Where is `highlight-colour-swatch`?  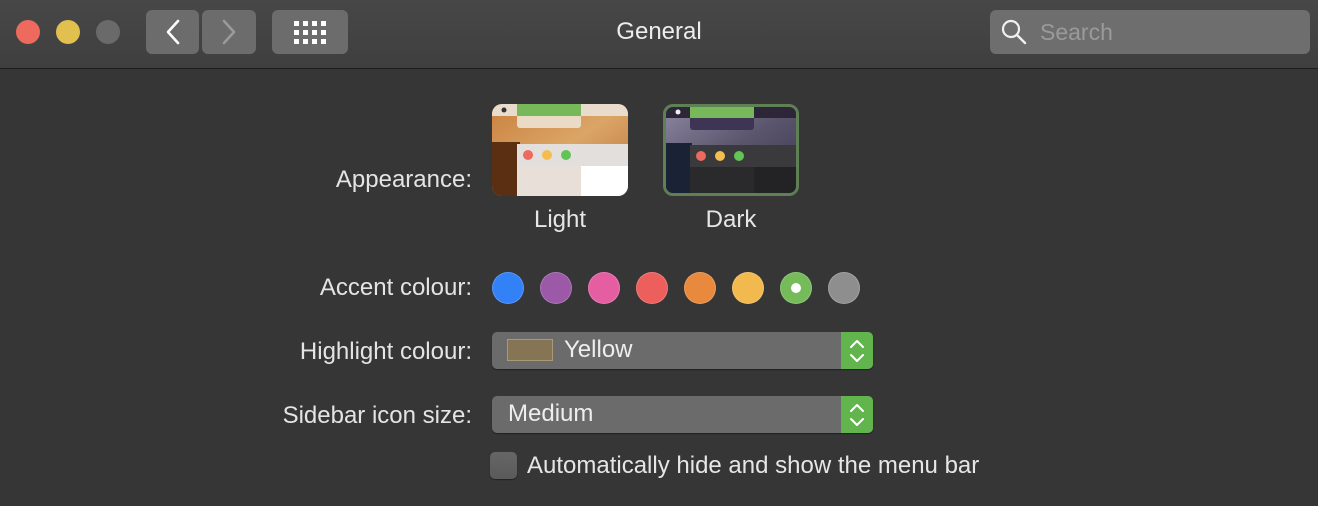
highlight-colour-swatch is located at coordinates (530, 350).